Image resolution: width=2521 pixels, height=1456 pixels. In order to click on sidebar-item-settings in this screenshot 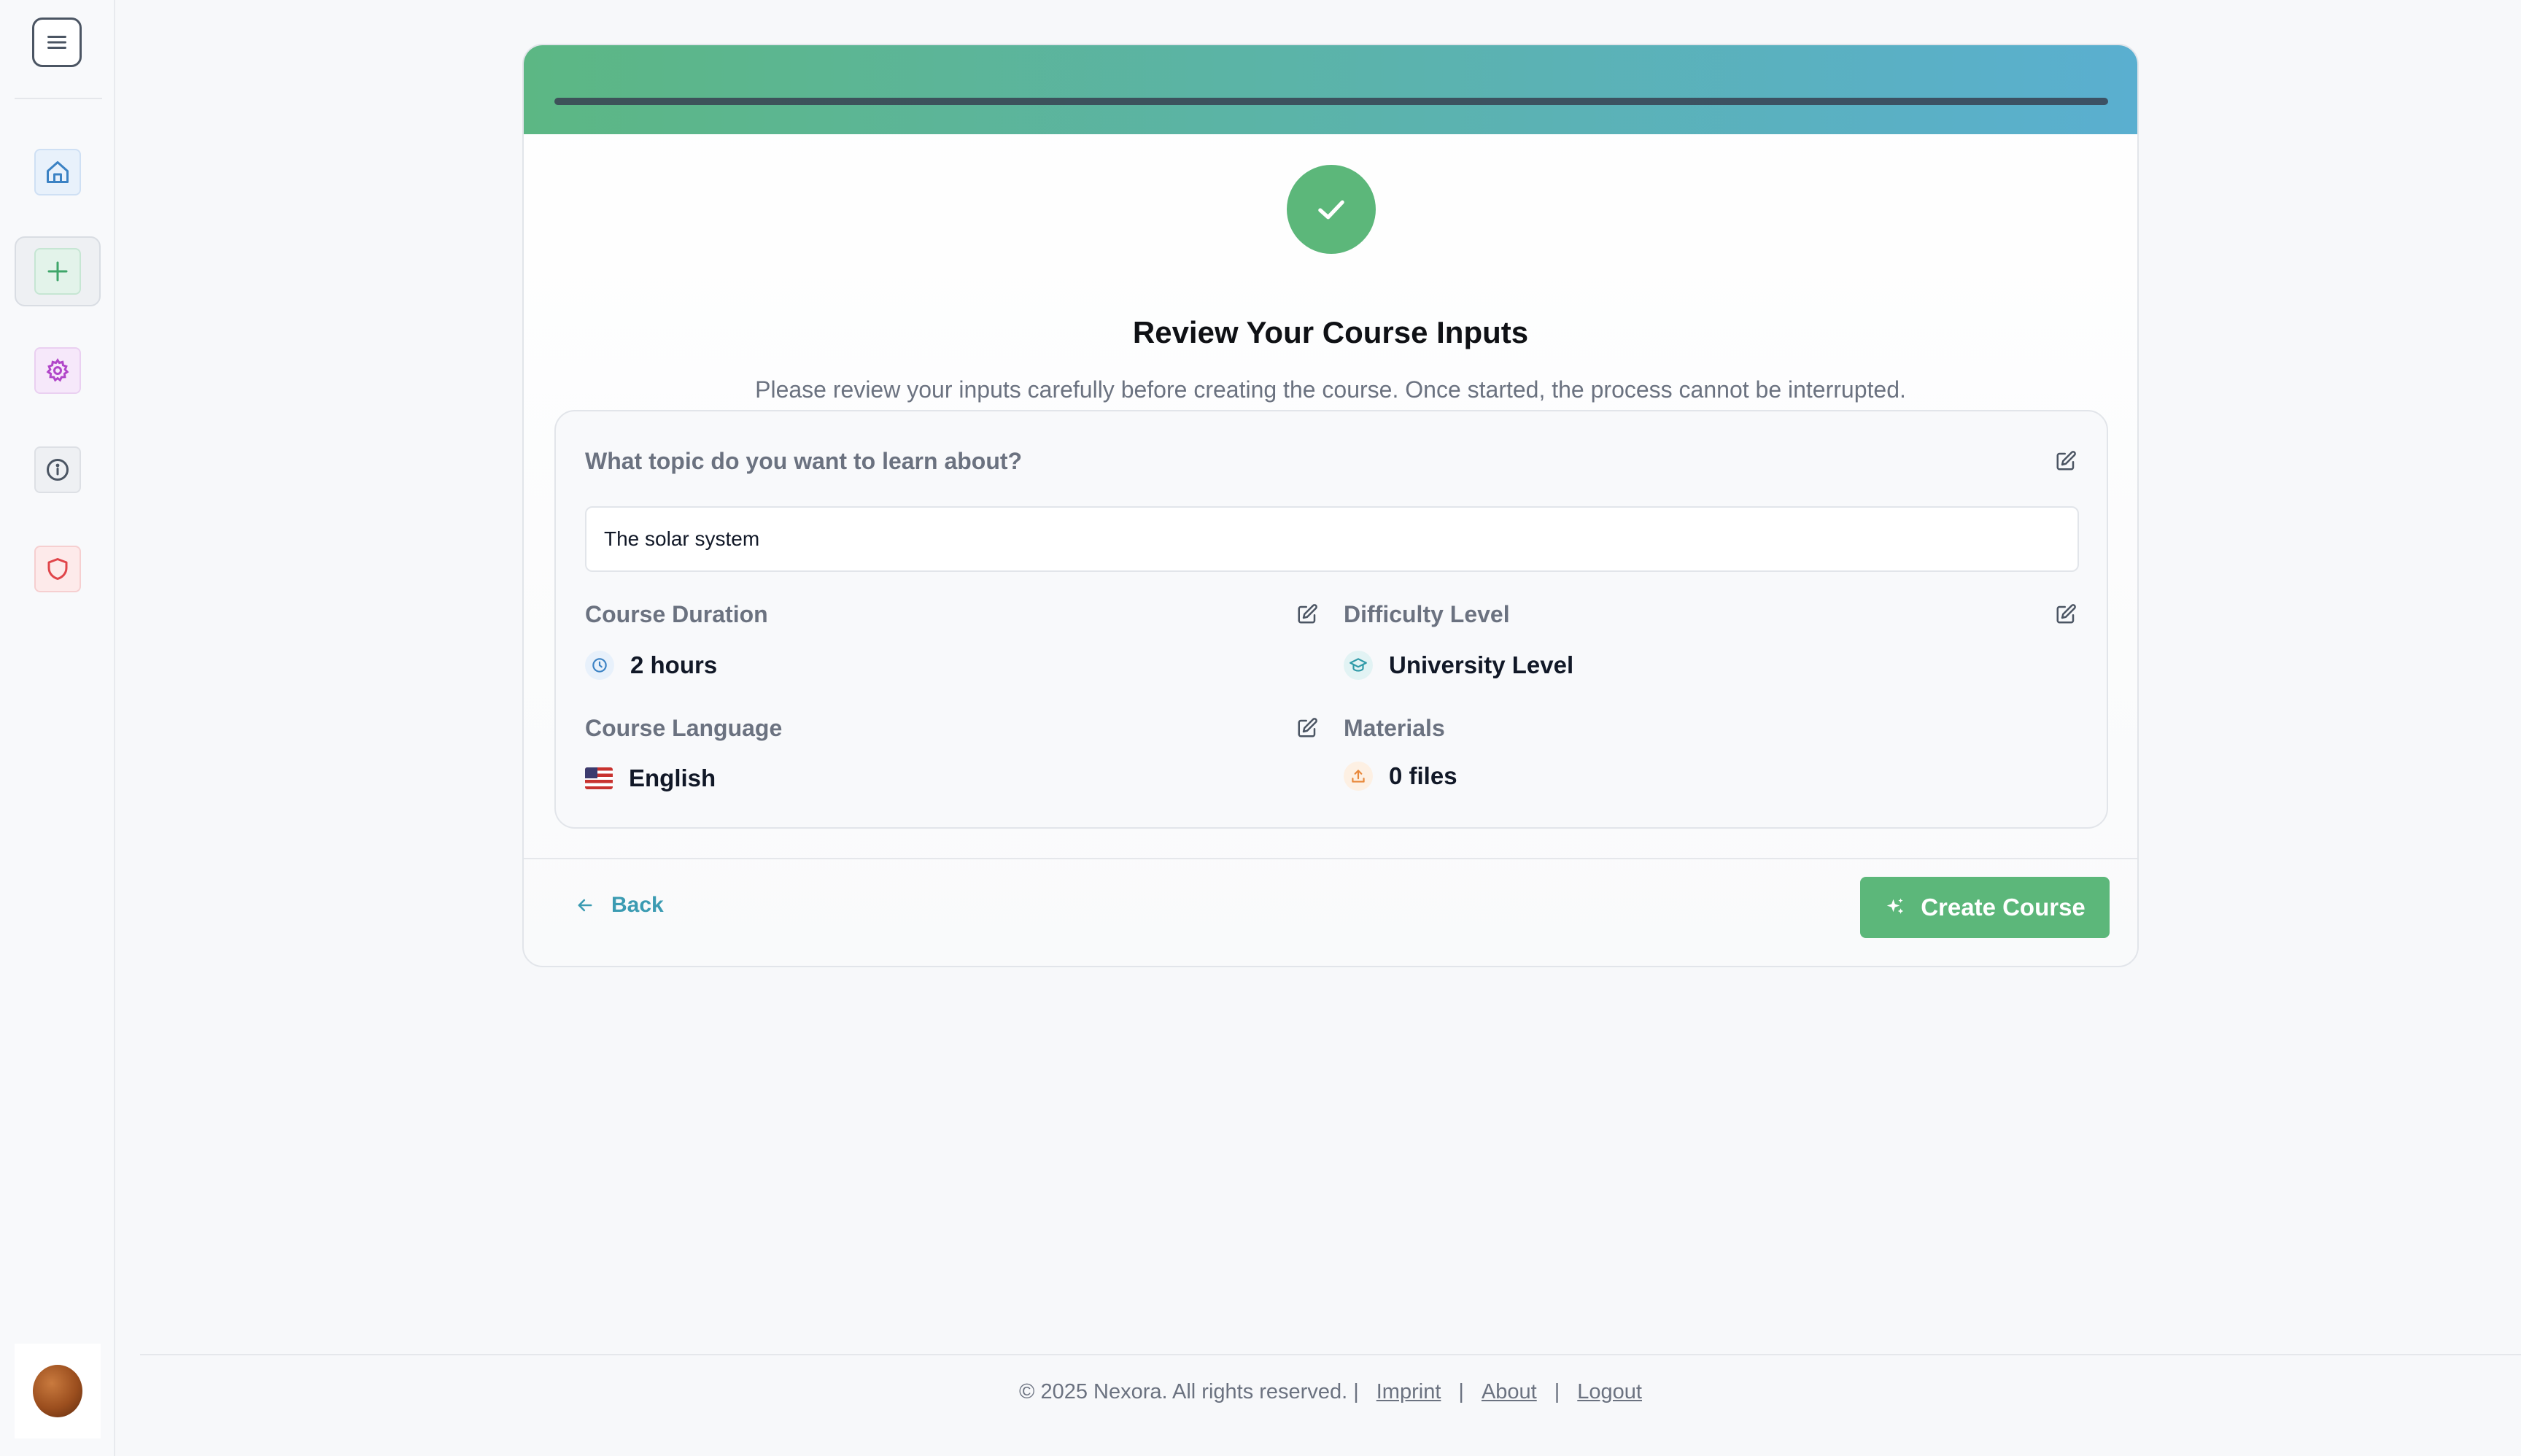, I will do `click(58, 371)`.